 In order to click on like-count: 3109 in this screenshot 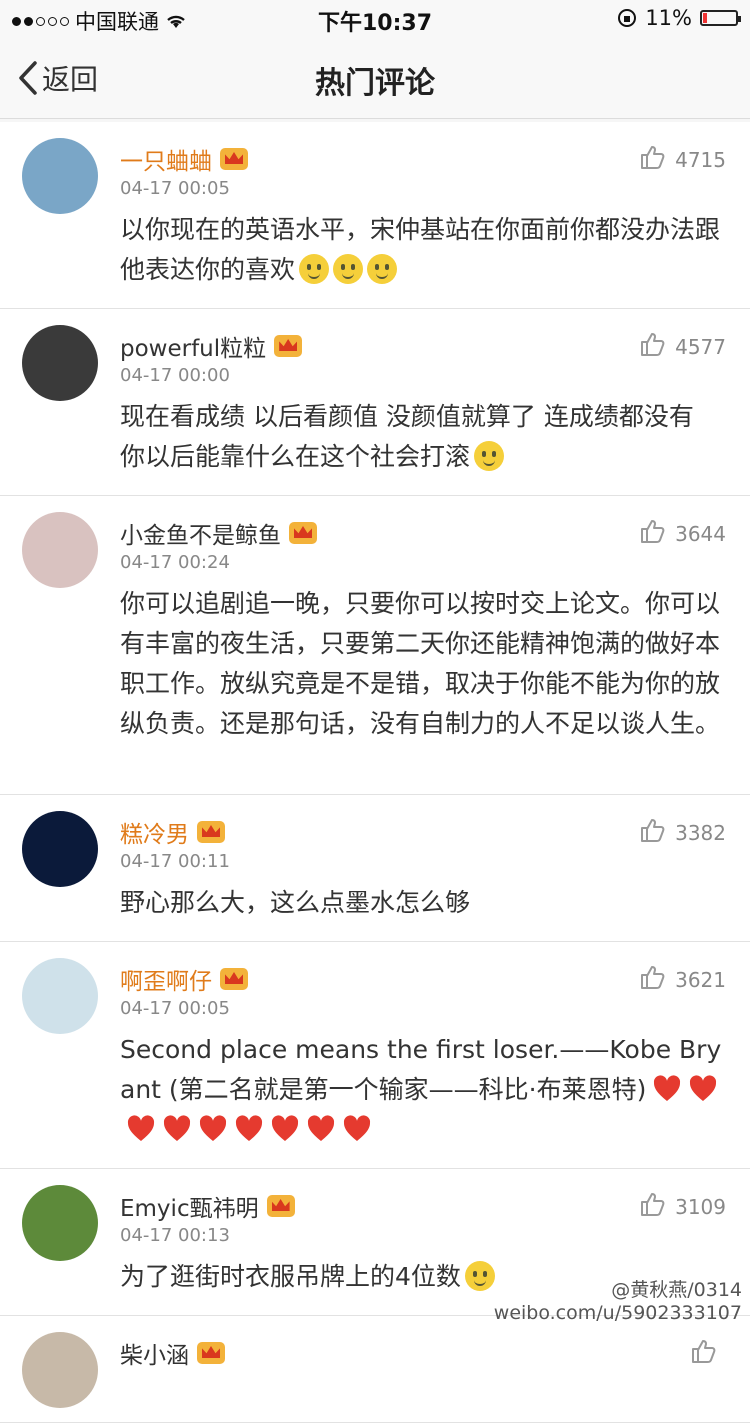, I will do `click(700, 1206)`.